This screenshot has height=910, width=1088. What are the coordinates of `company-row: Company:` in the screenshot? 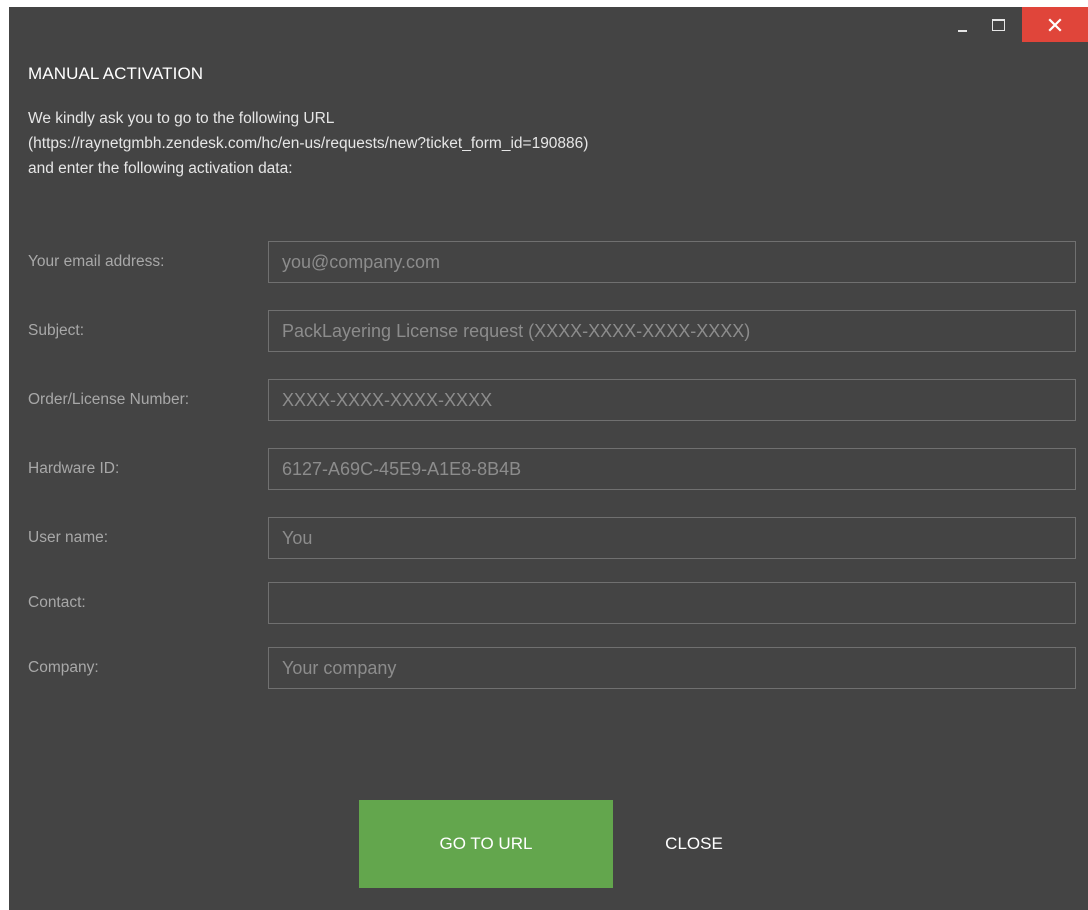 It's located at (548, 668).